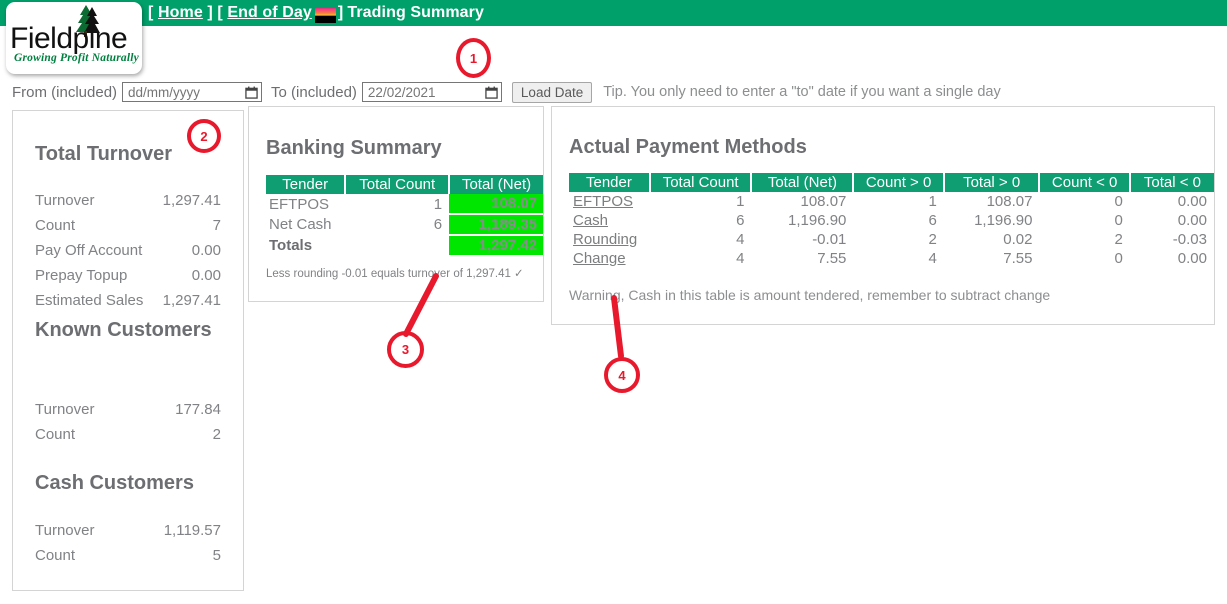 This screenshot has height=604, width=1227. I want to click on cell-tender: Cash, so click(609, 220).